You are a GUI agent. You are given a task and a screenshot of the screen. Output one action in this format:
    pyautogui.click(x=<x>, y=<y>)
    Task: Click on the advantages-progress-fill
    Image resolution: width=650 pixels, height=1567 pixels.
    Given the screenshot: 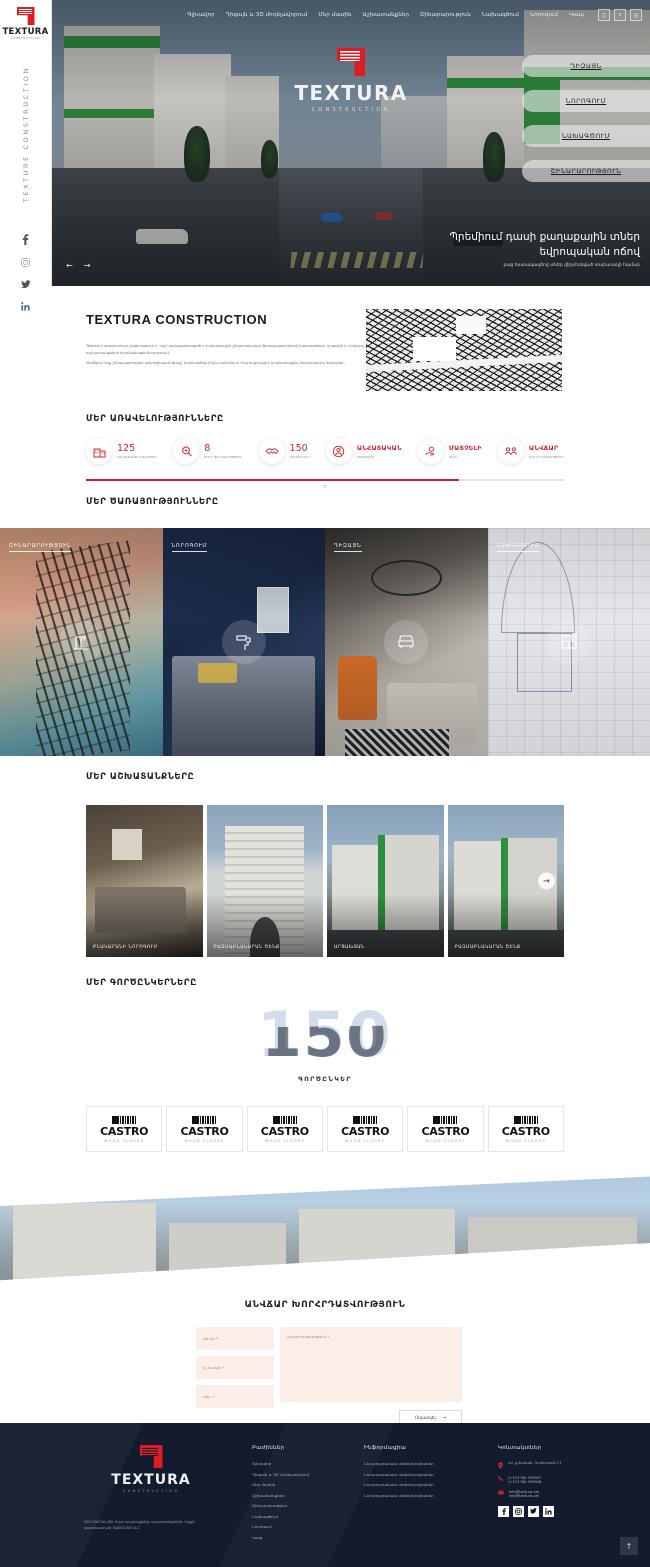 What is the action you would take?
    pyautogui.click(x=272, y=480)
    